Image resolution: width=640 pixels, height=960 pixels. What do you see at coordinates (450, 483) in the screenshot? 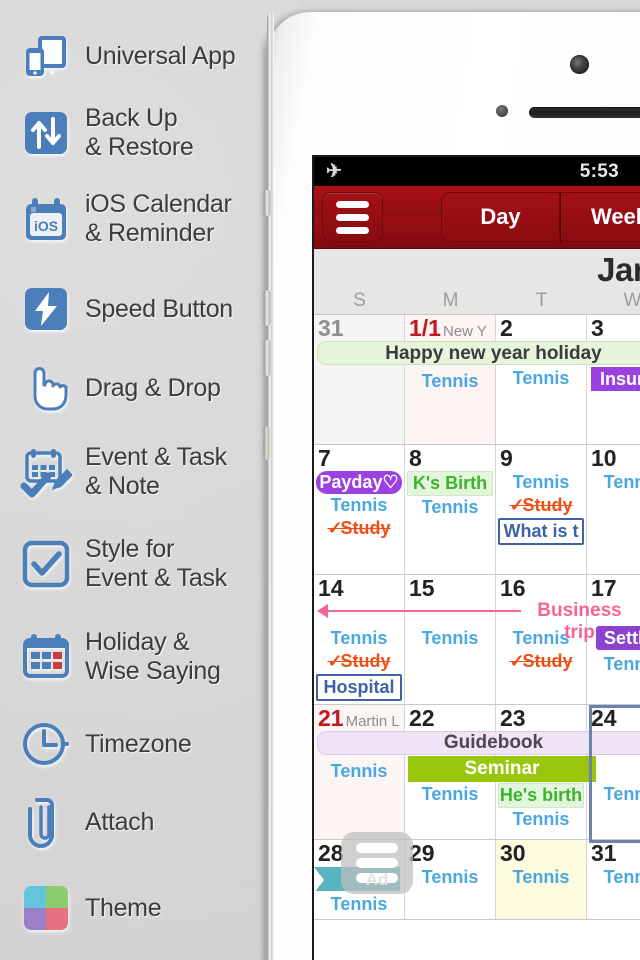
I see `event-item: K's Birth` at bounding box center [450, 483].